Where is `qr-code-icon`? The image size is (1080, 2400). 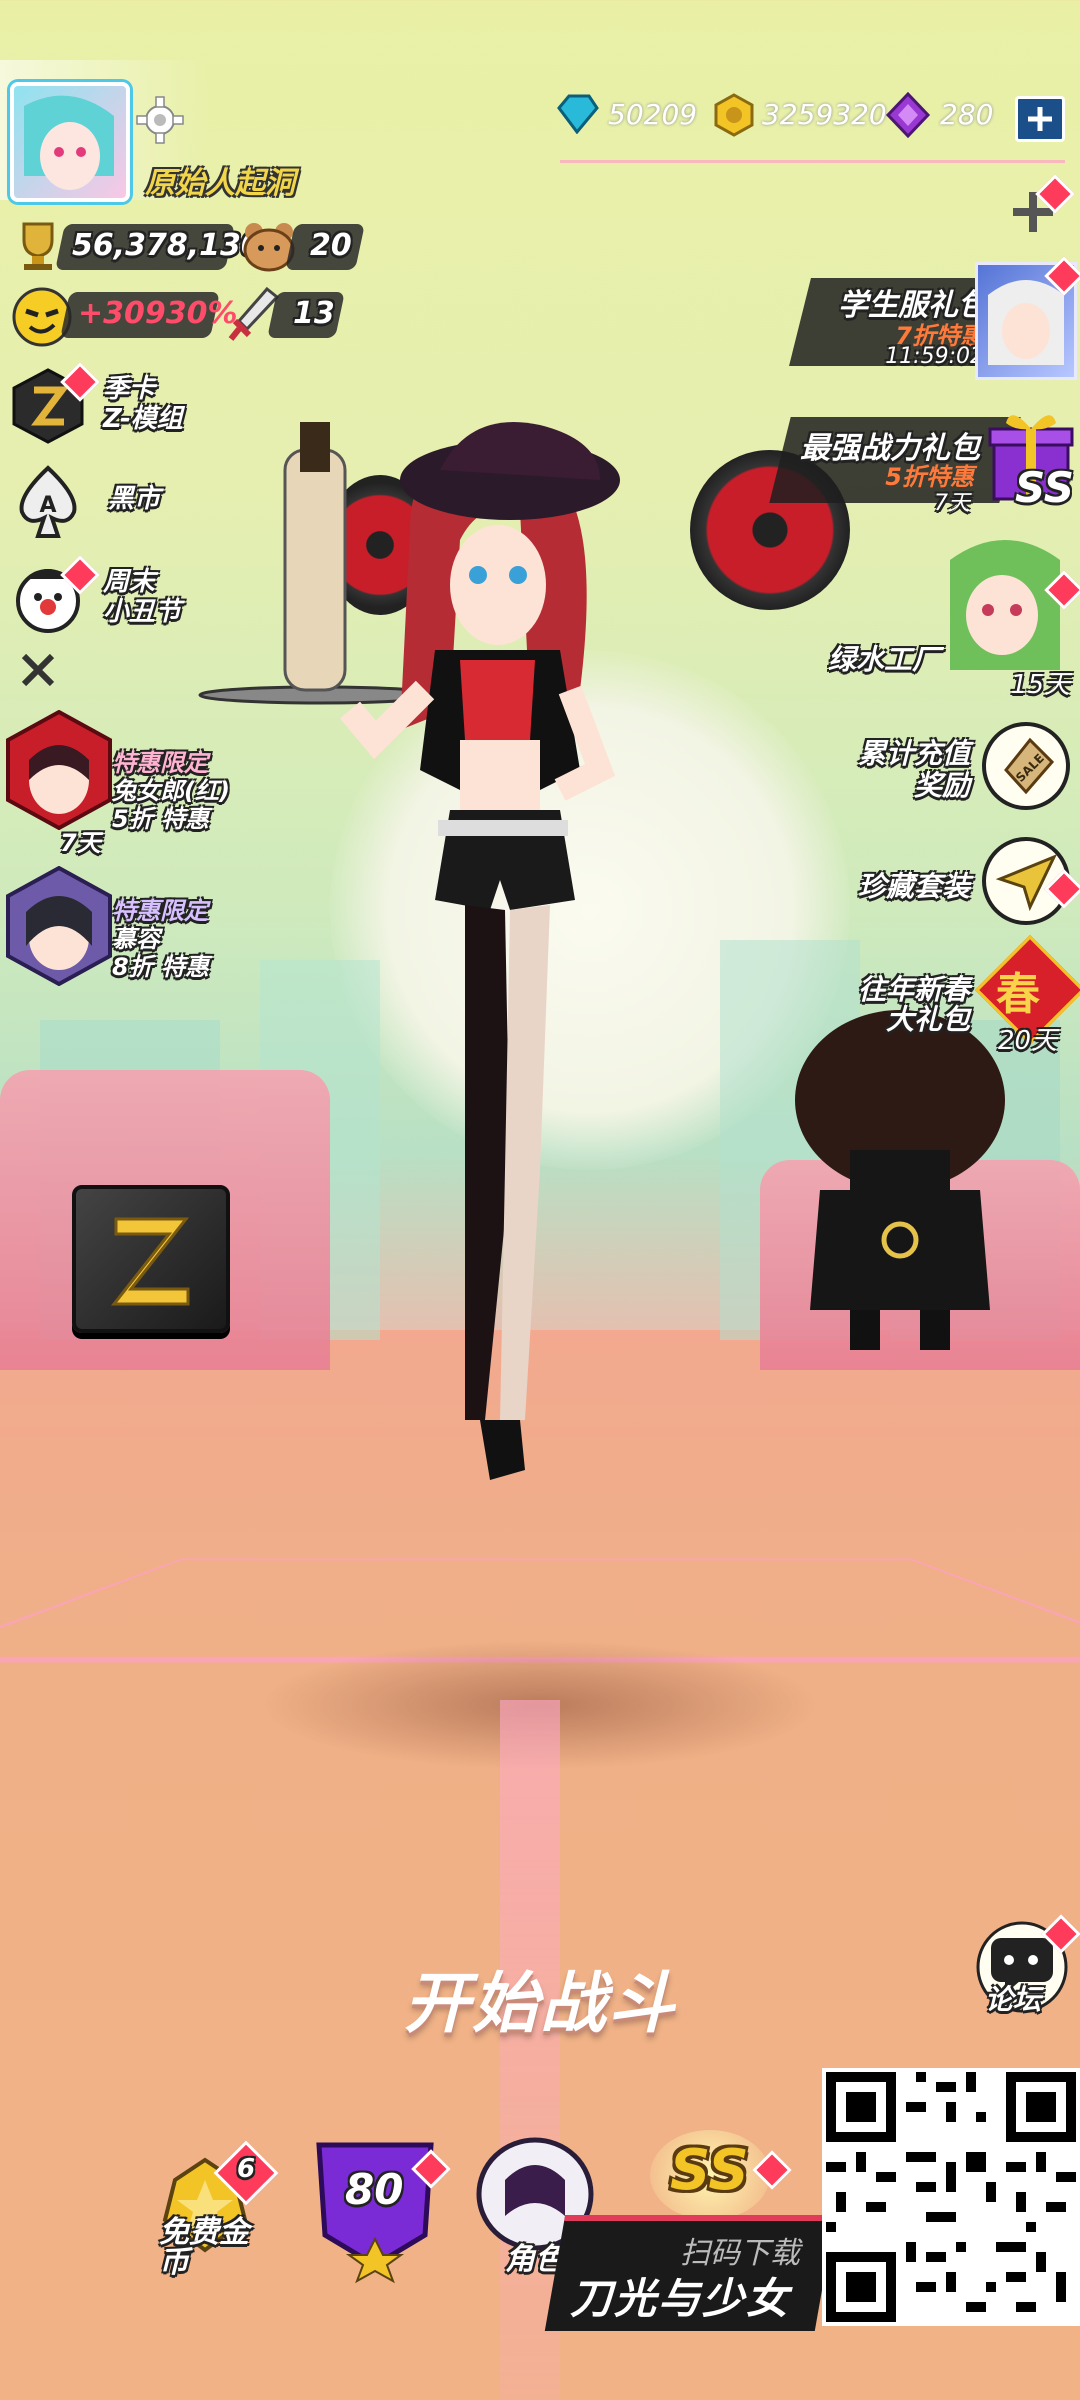 qr-code-icon is located at coordinates (951, 2197).